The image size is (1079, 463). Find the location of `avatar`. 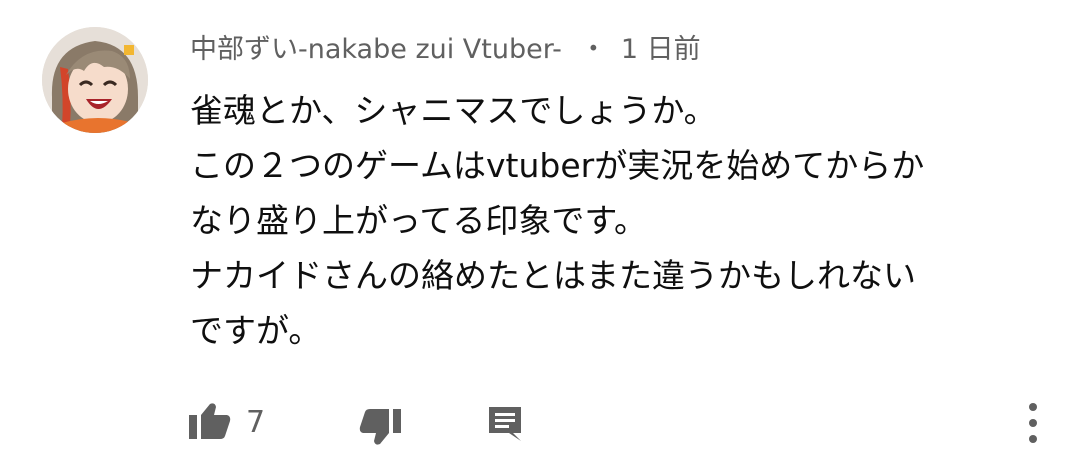

avatar is located at coordinates (95, 80).